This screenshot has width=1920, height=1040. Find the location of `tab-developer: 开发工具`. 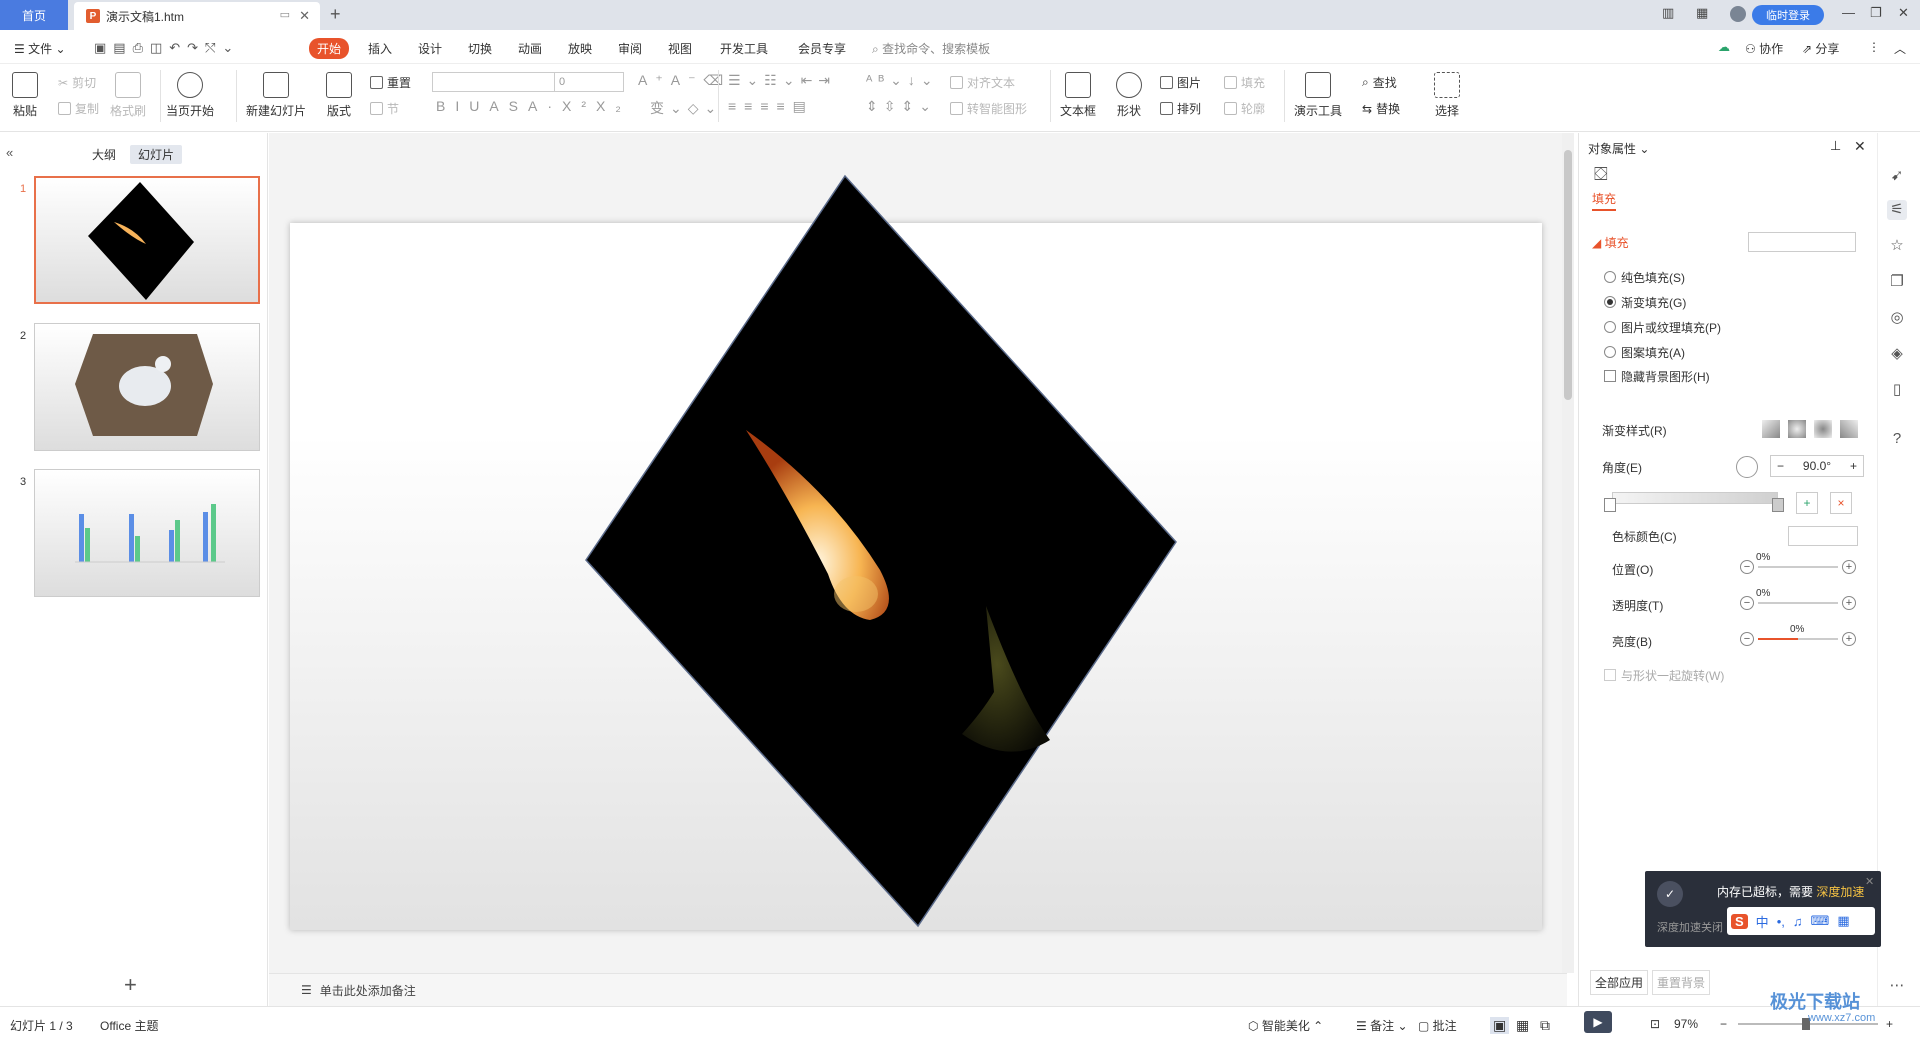

tab-developer: 开发工具 is located at coordinates (744, 48).